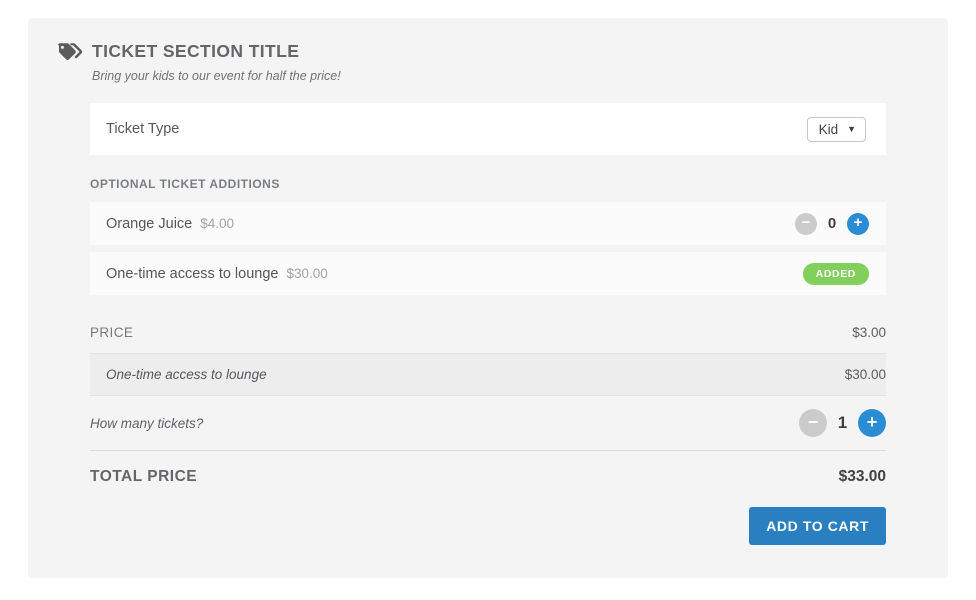  What do you see at coordinates (851, 128) in the screenshot?
I see `chevron-down-icon: ▼` at bounding box center [851, 128].